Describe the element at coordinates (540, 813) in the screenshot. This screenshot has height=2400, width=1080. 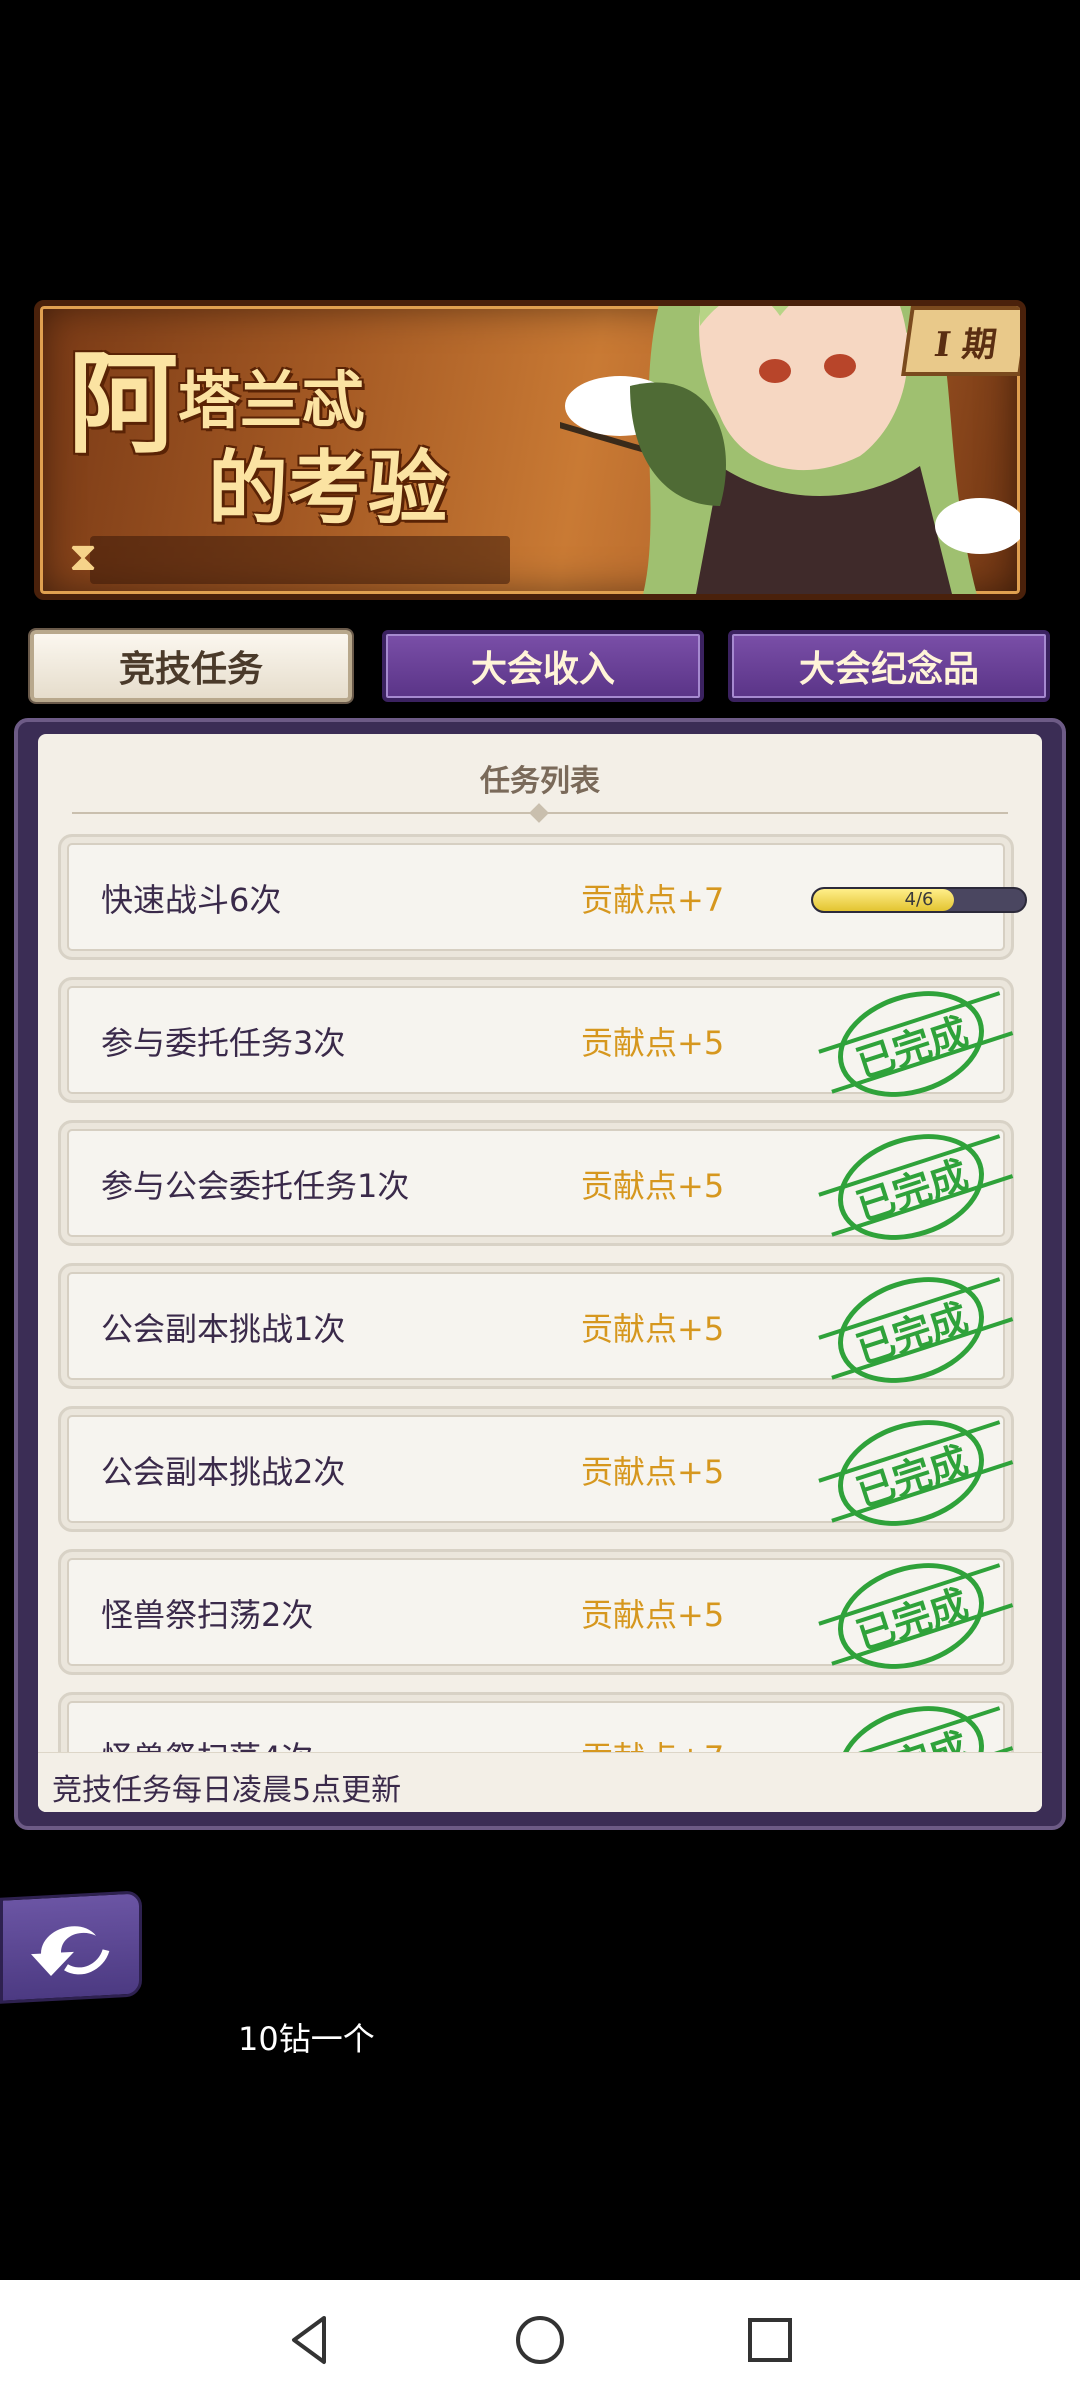
I see `panel-divider` at that location.